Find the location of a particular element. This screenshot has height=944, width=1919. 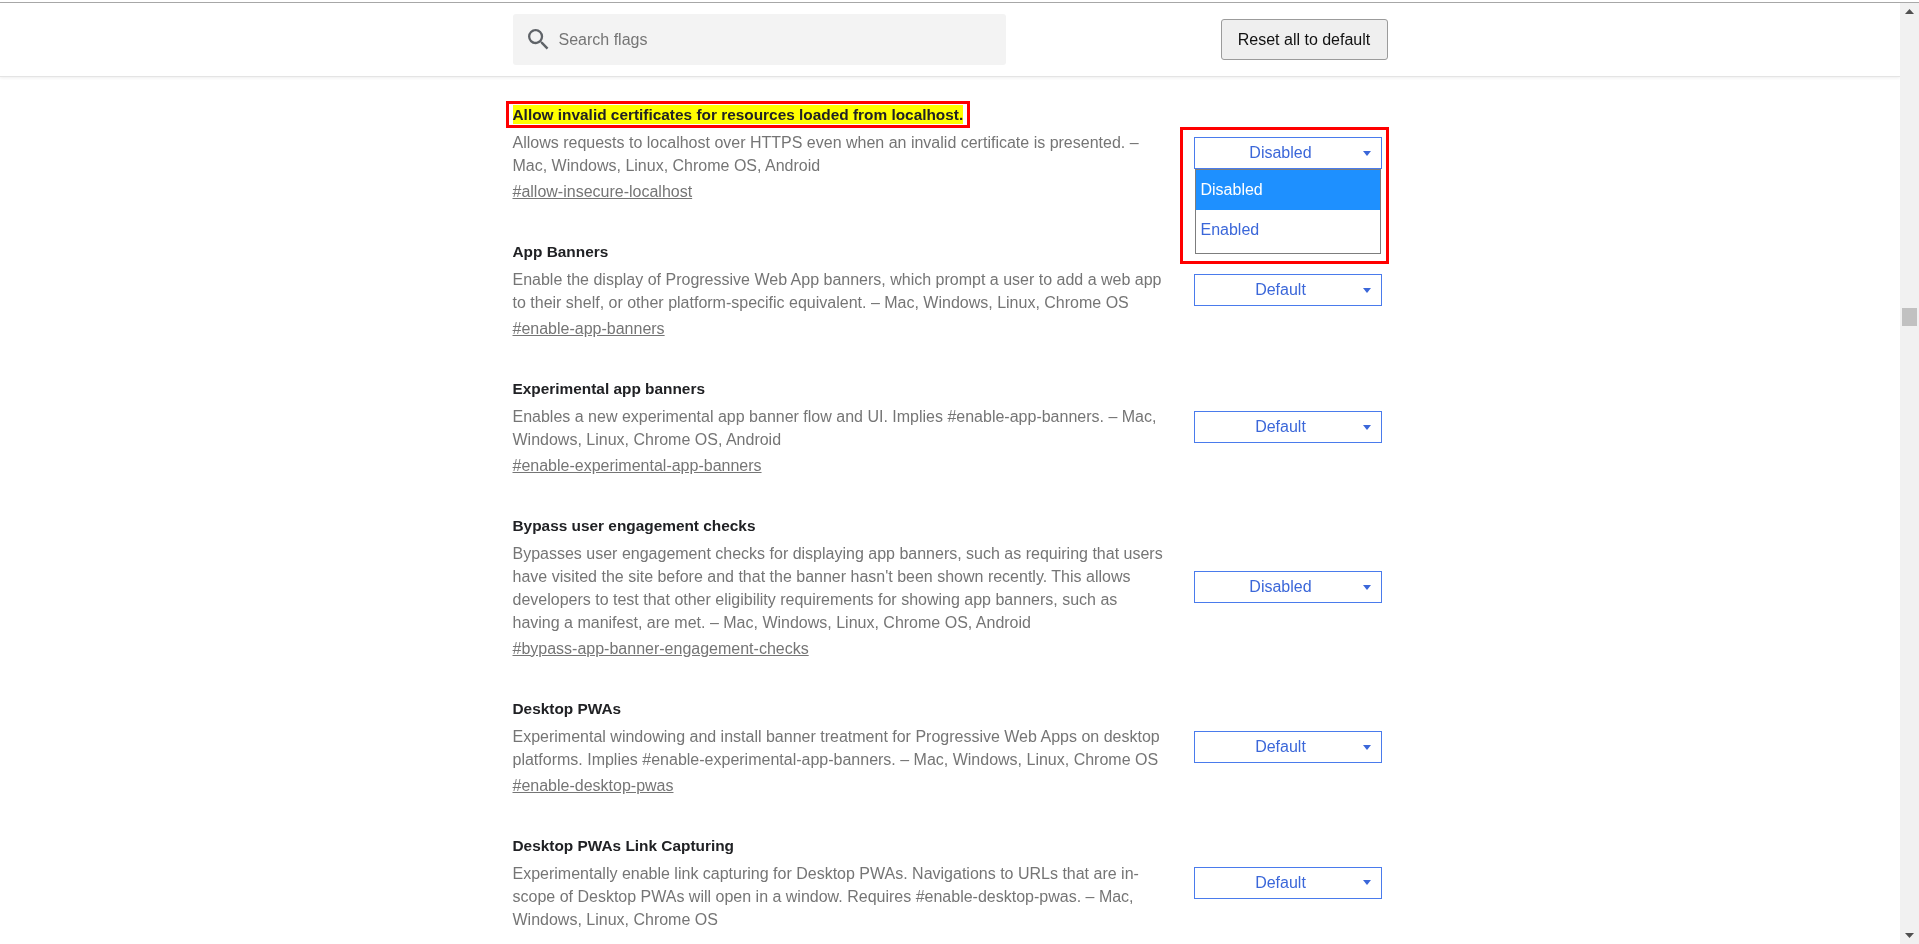

flag-description: Bypasses user engagement checks for displaying app banners, such as requiring that users have visited the site before and that the banner hasn't been shown recently. This allows developers to test that other eligibility requirements for showing app banners, such as having a manifest, are met. – Mac, Windows, Linux, Chrome OS, Android is located at coordinates (838, 588).